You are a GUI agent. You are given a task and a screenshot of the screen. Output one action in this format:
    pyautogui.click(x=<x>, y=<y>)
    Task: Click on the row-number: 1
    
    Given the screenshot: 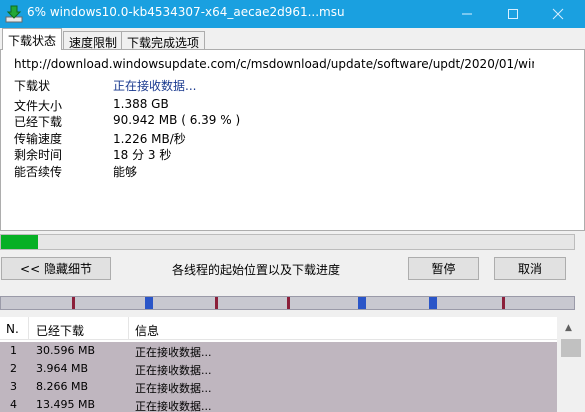 What is the action you would take?
    pyautogui.click(x=13, y=350)
    